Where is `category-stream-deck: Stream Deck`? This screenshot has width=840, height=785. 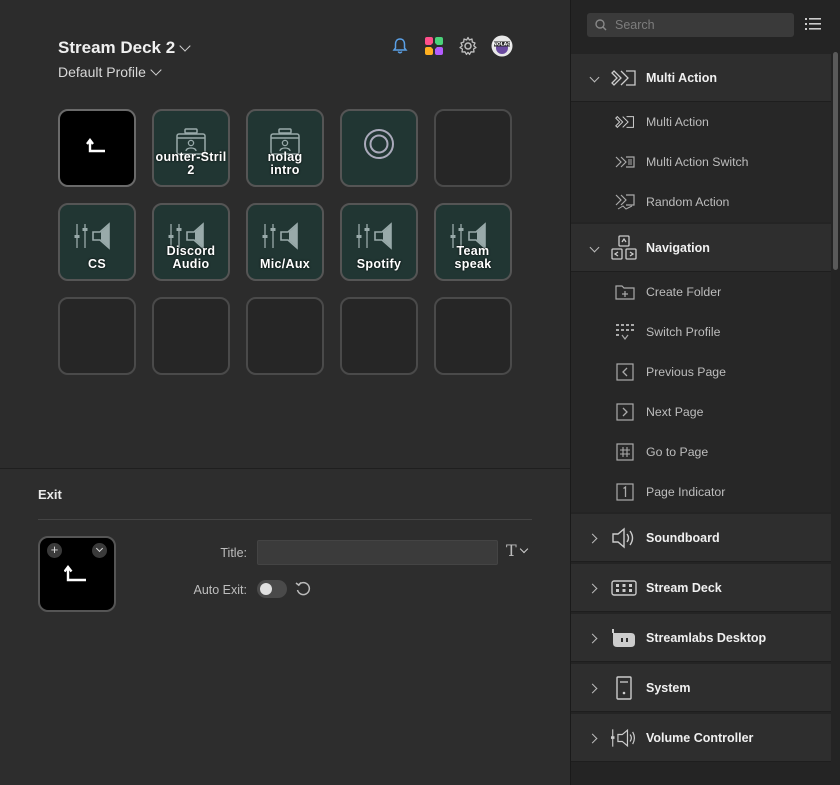
category-stream-deck: Stream Deck is located at coordinates (701, 588).